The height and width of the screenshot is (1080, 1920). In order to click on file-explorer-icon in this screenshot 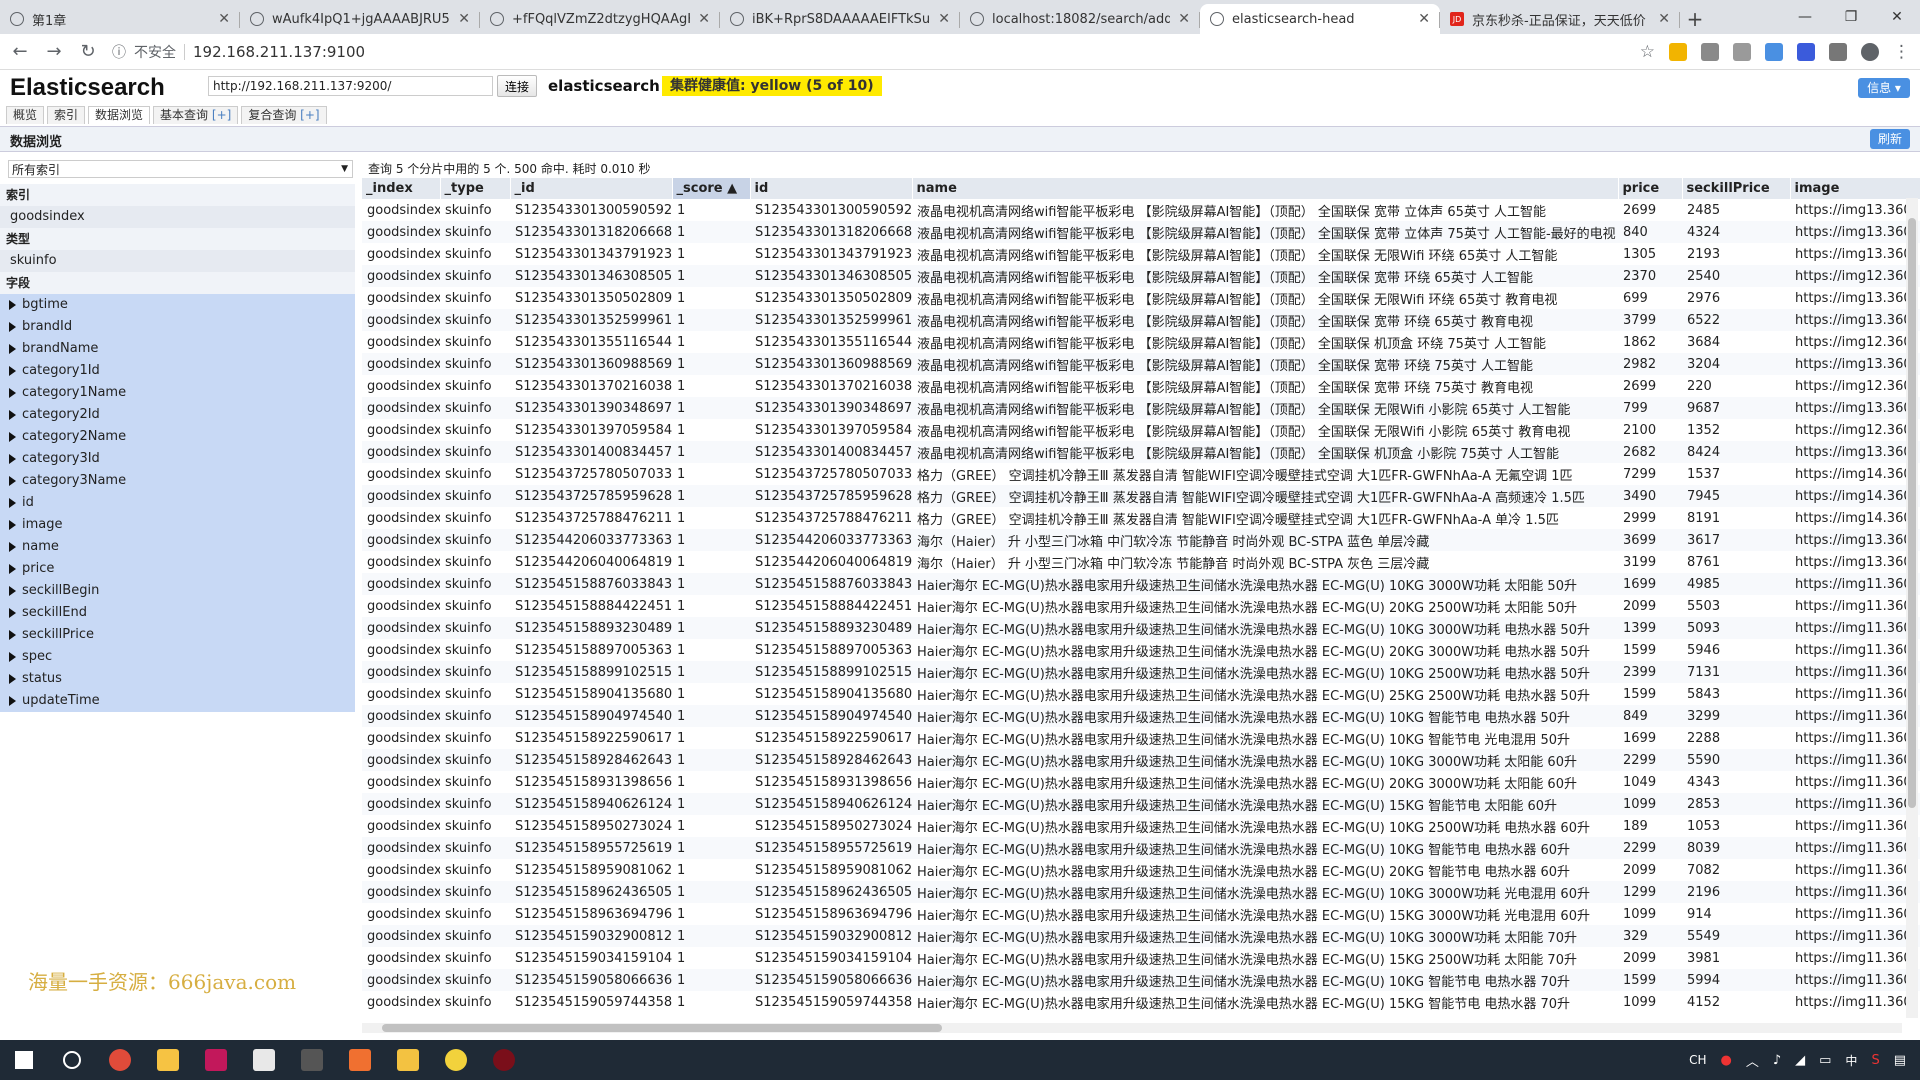, I will do `click(408, 1060)`.